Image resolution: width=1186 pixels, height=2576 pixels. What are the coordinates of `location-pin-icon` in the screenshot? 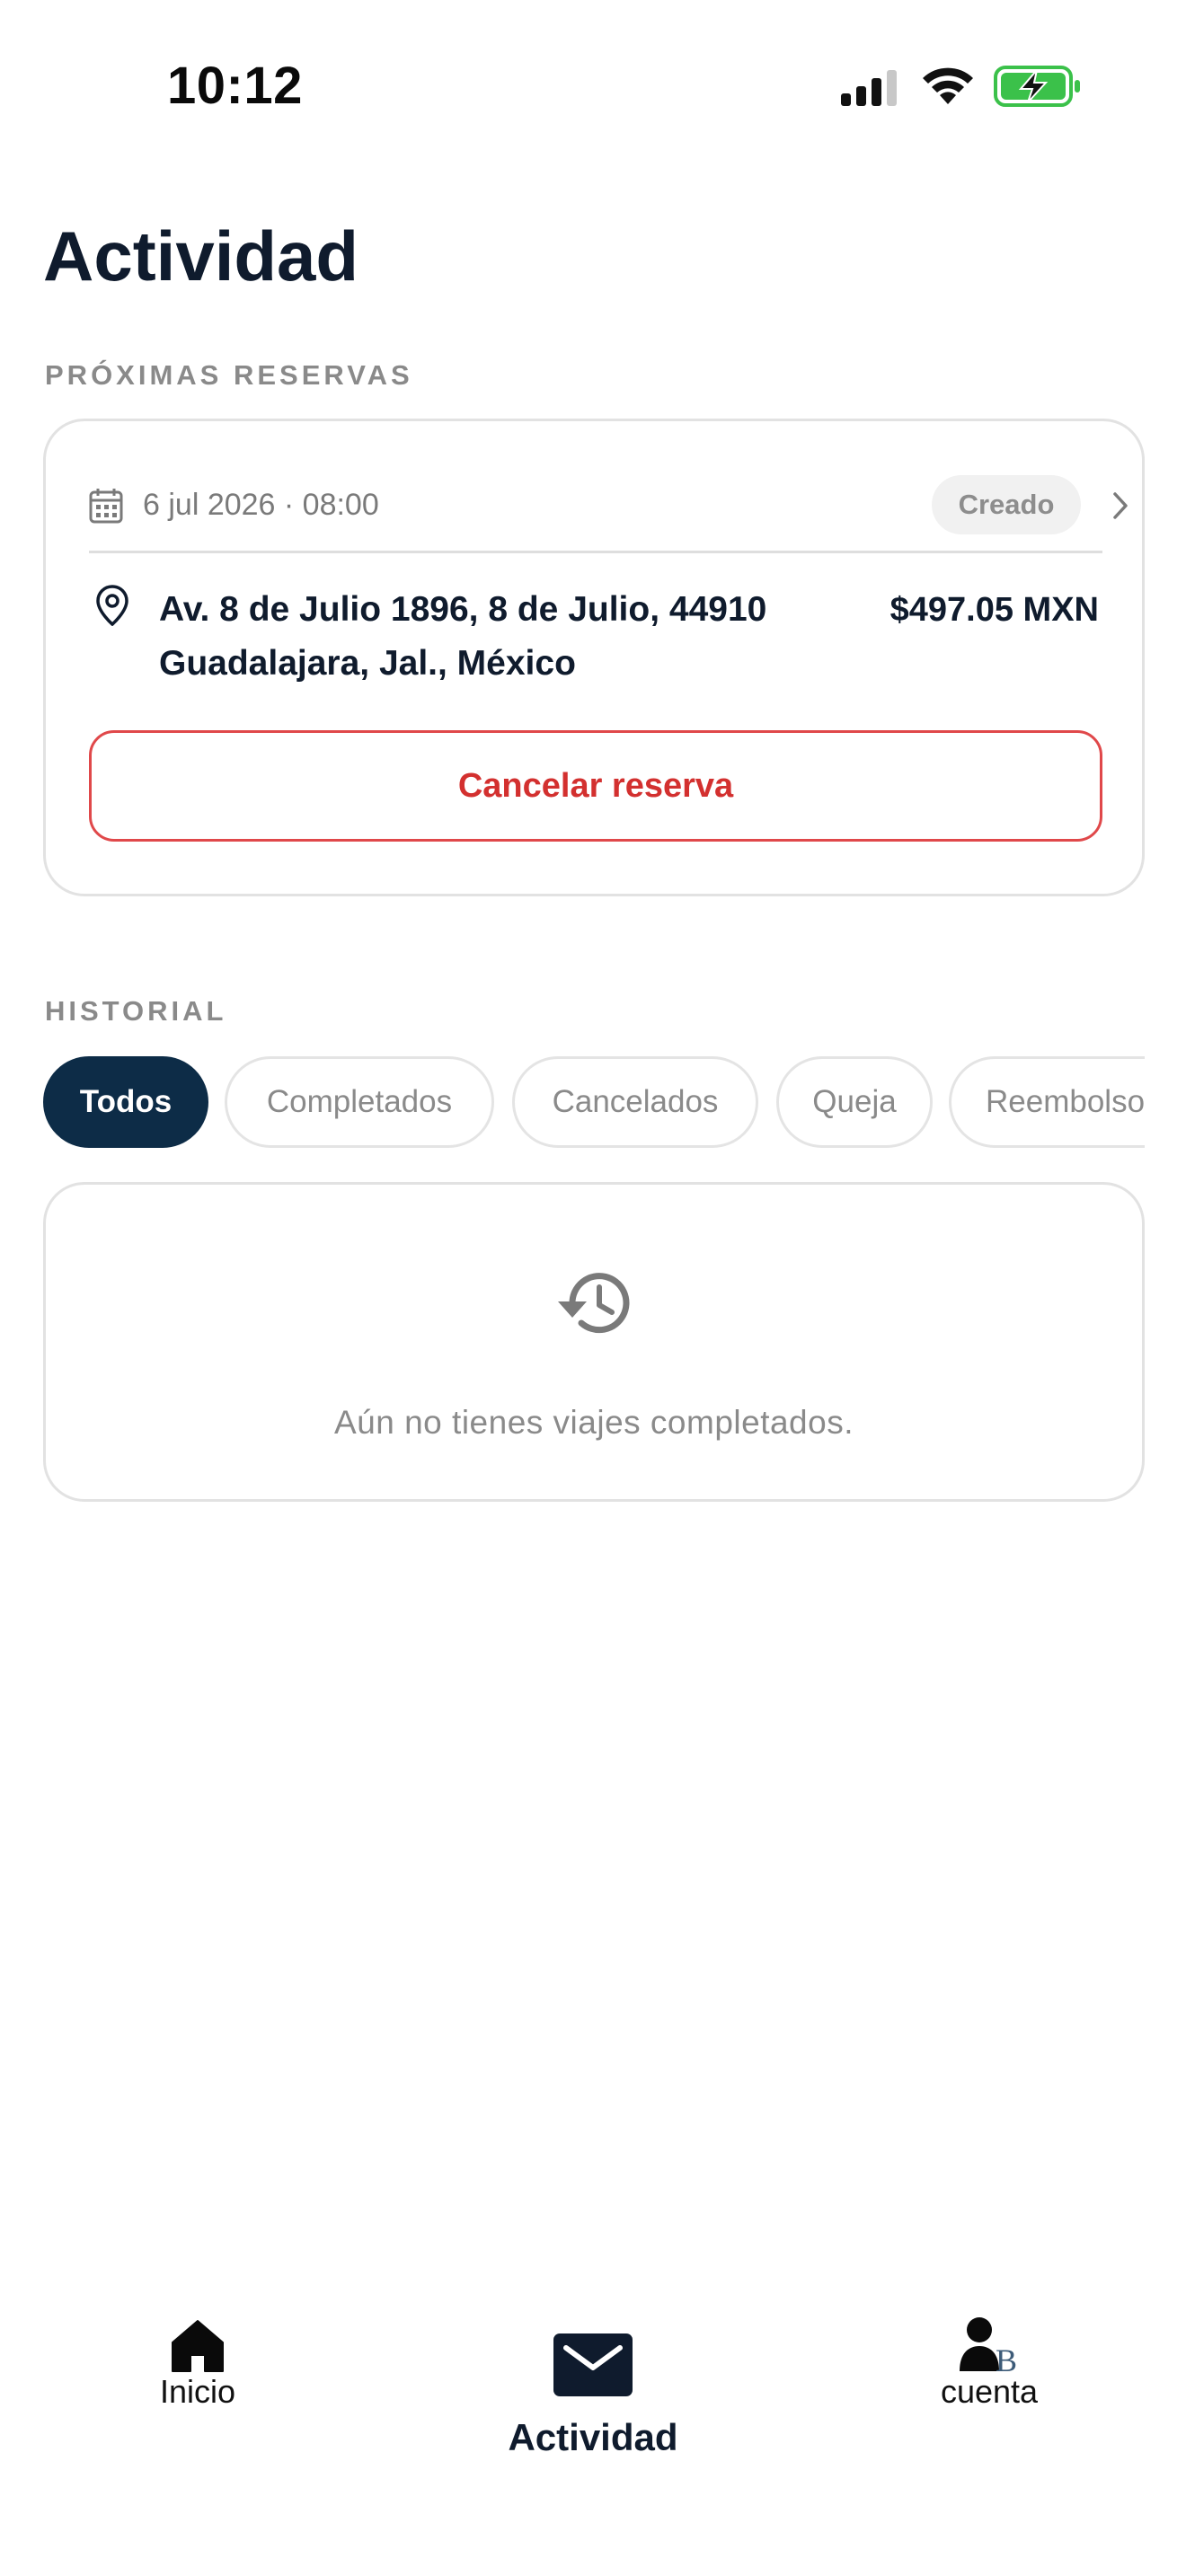 It's located at (112, 605).